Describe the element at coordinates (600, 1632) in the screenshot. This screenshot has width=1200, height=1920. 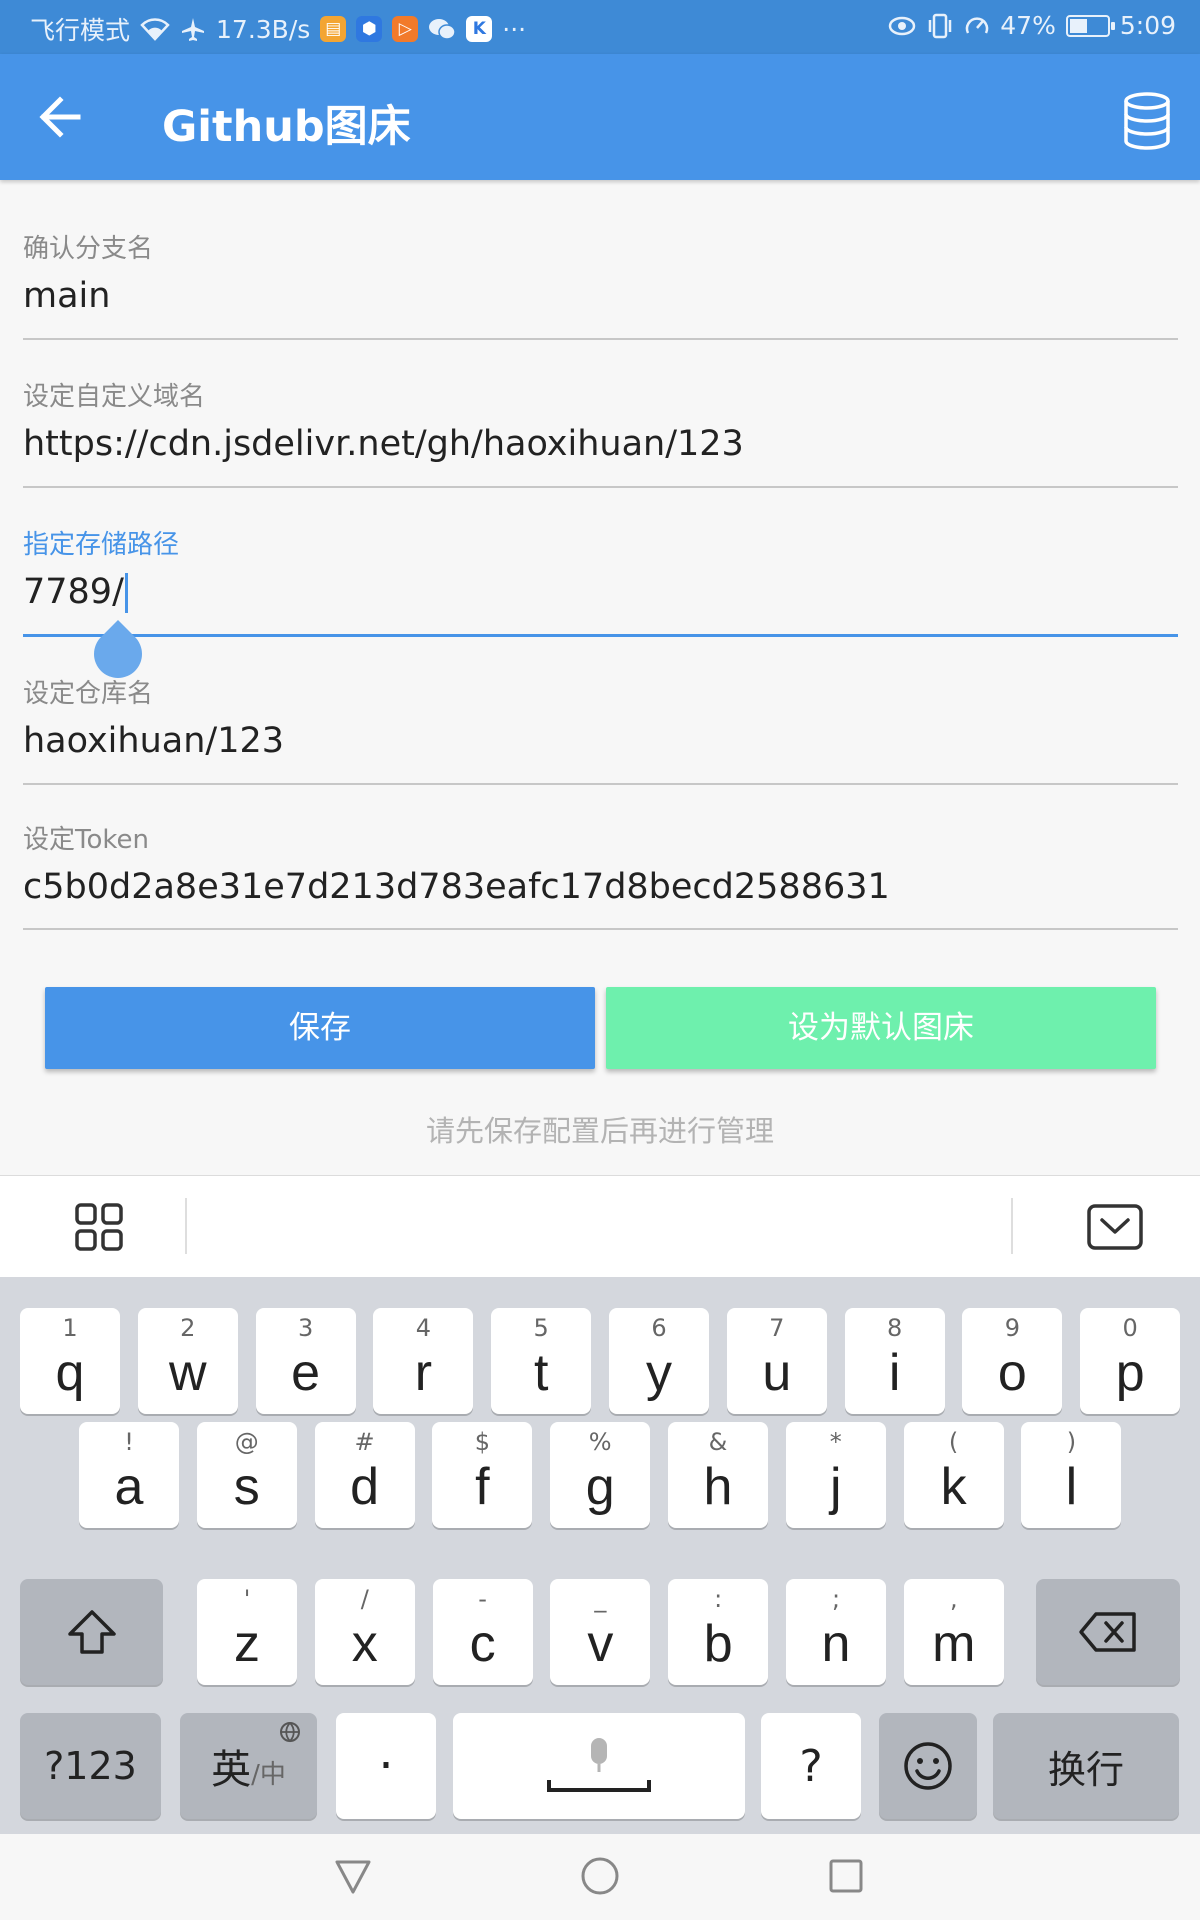
I see `key-v: _ v` at that location.